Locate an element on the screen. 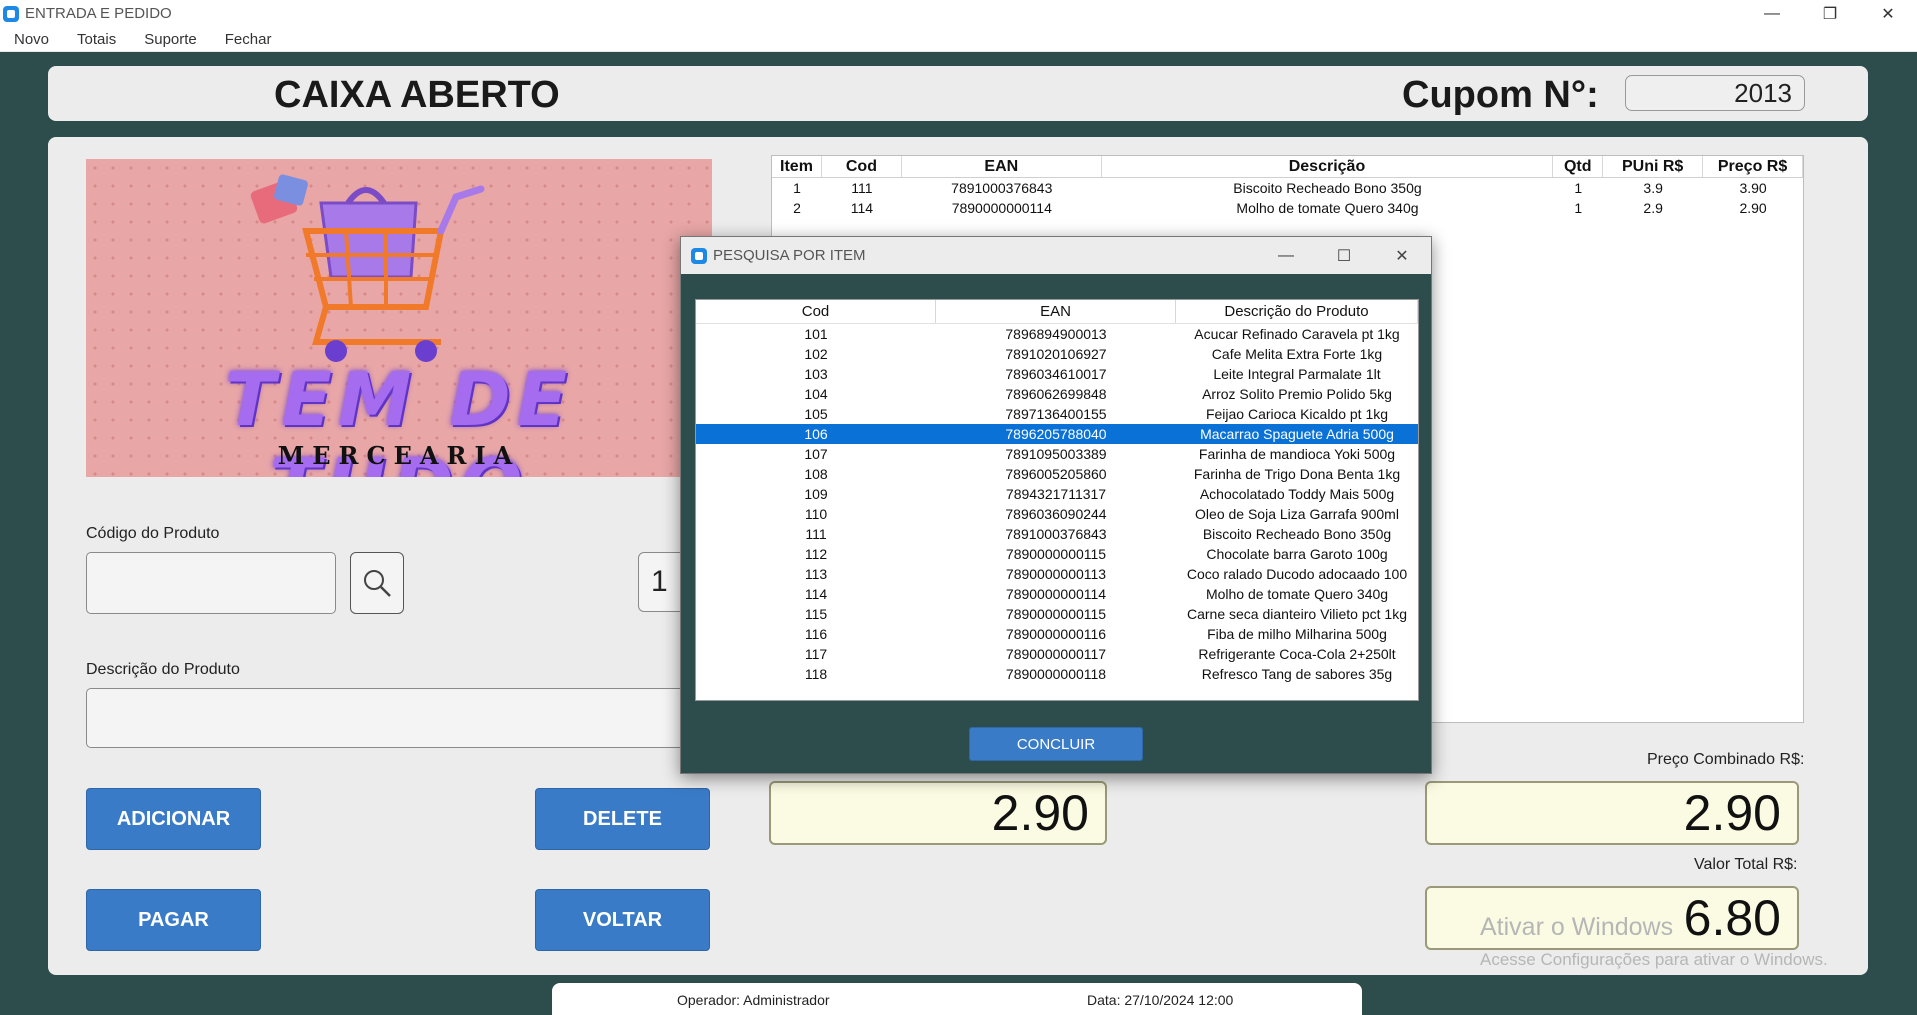  menubar: Novo Totais Suporte Fechar is located at coordinates (958, 39).